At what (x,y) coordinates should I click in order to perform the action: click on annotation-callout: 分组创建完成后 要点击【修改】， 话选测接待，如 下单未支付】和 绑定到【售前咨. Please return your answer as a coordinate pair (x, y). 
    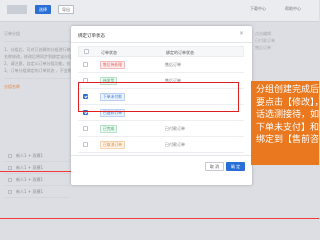
    Looking at the image, I should click on (285, 123).